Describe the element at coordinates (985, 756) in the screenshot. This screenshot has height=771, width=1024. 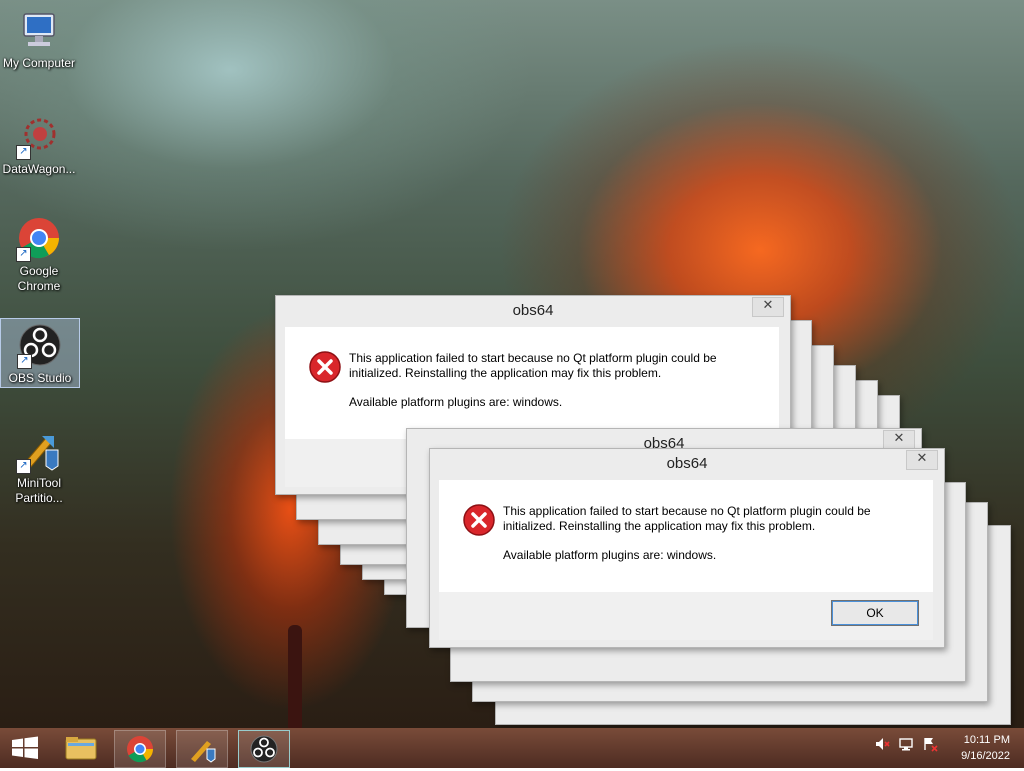
I see `clock-date: 9/16/2022` at that location.